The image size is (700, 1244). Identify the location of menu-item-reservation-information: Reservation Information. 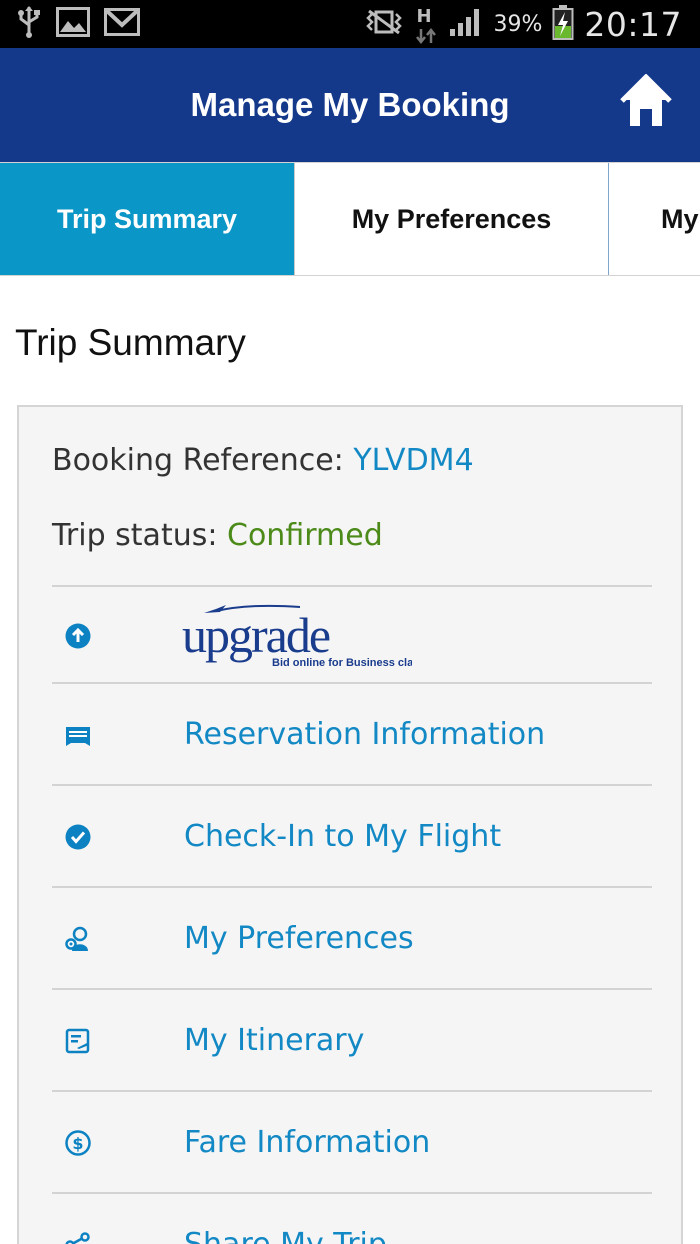
(352, 733).